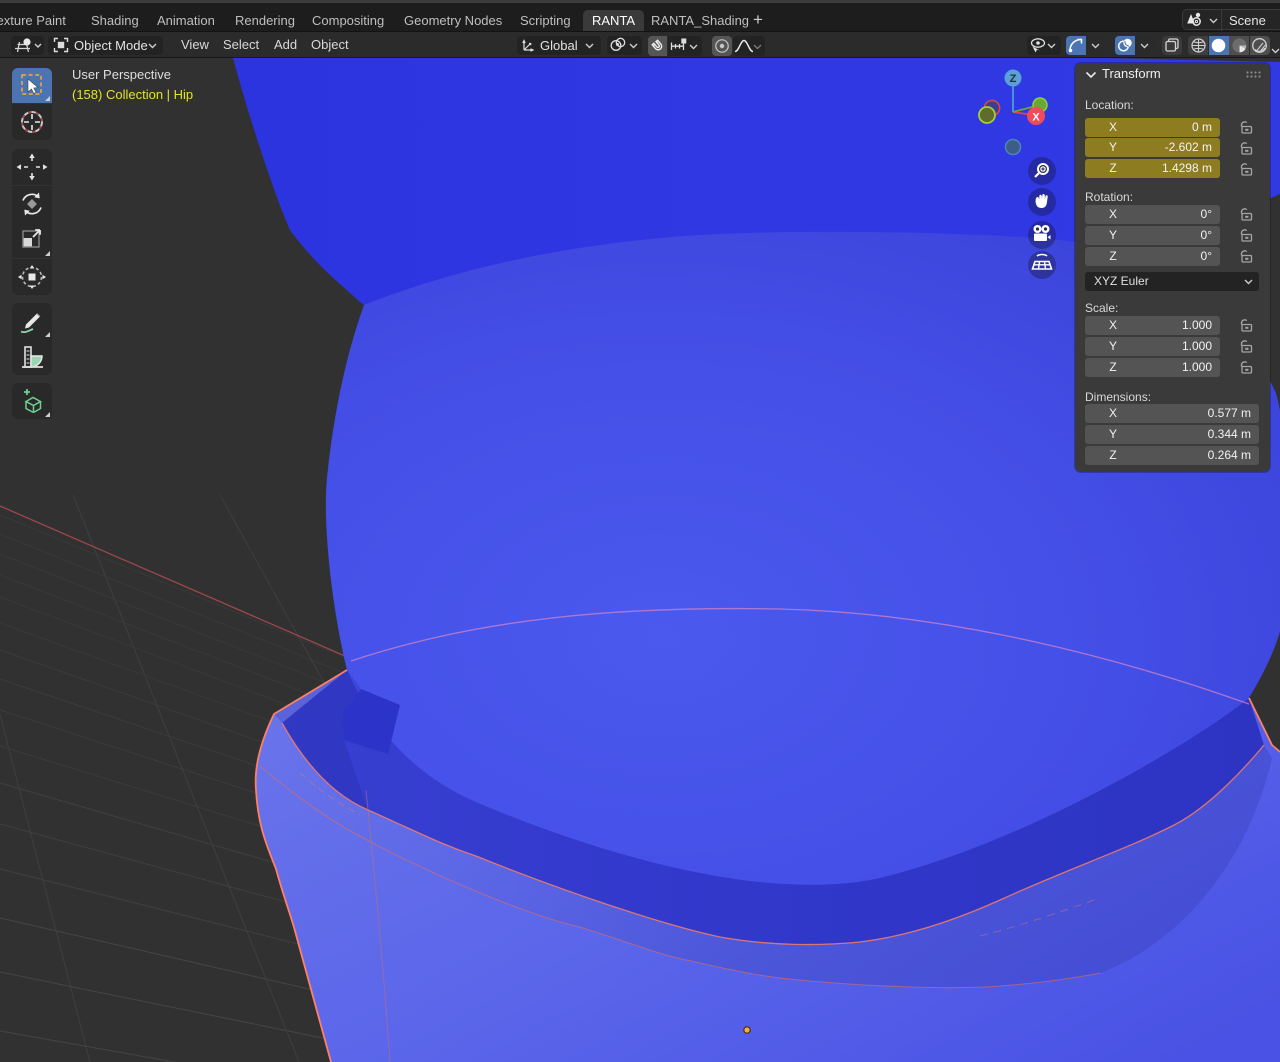 The height and width of the screenshot is (1062, 1280). What do you see at coordinates (1013, 79) in the screenshot?
I see `svg-text: Z` at bounding box center [1013, 79].